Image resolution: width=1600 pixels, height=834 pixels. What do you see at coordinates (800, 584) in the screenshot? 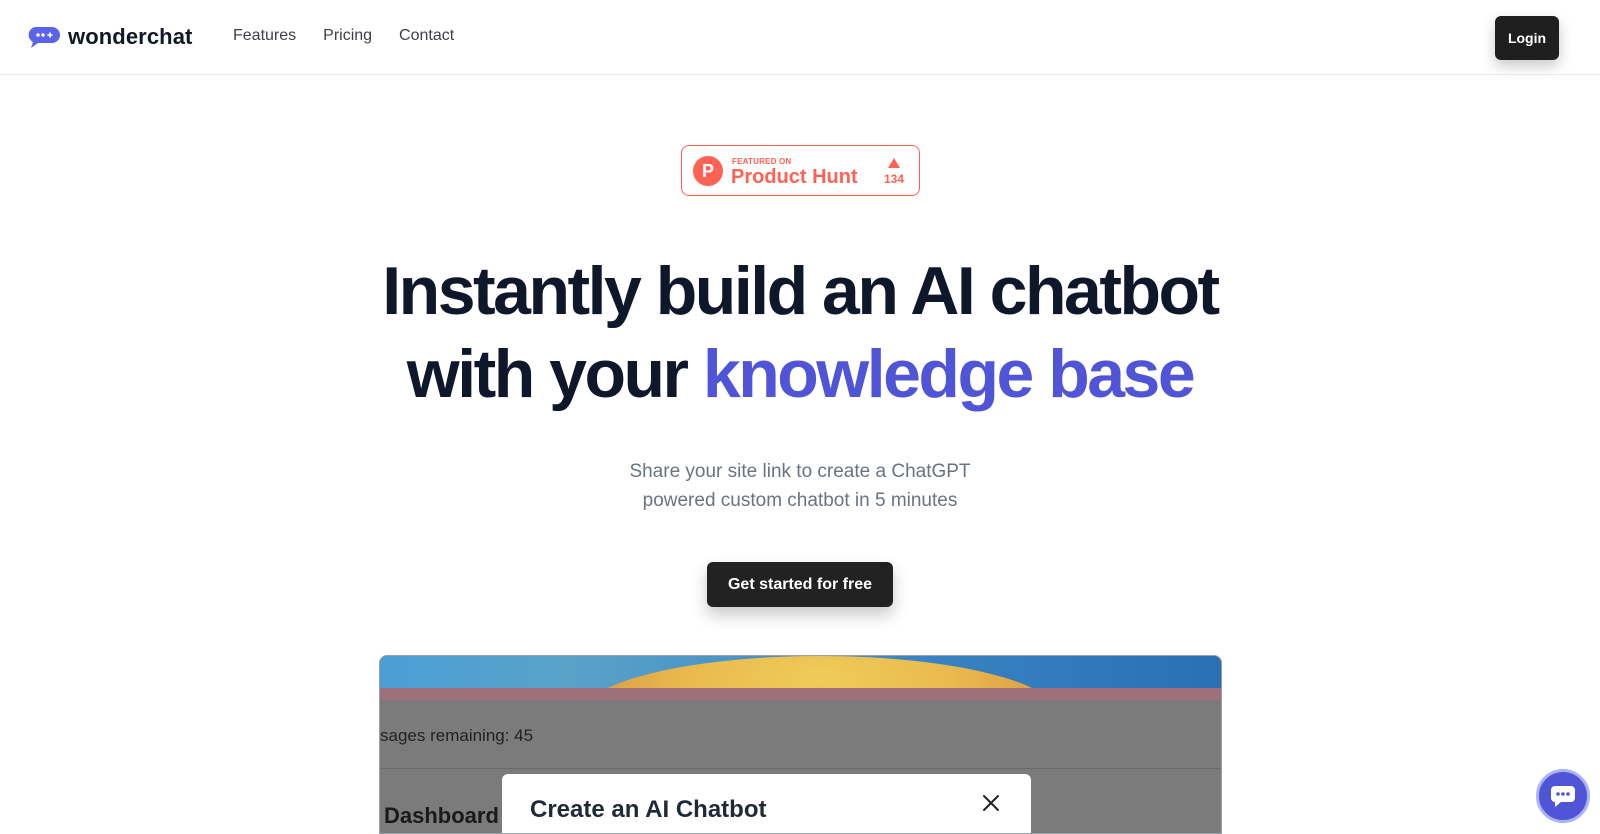
I see `get-started-button: Get started for free` at bounding box center [800, 584].